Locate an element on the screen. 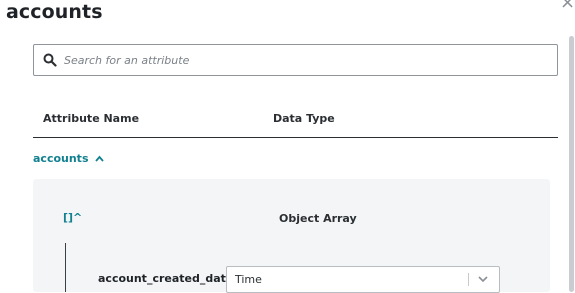  header-divider is located at coordinates (295, 137).